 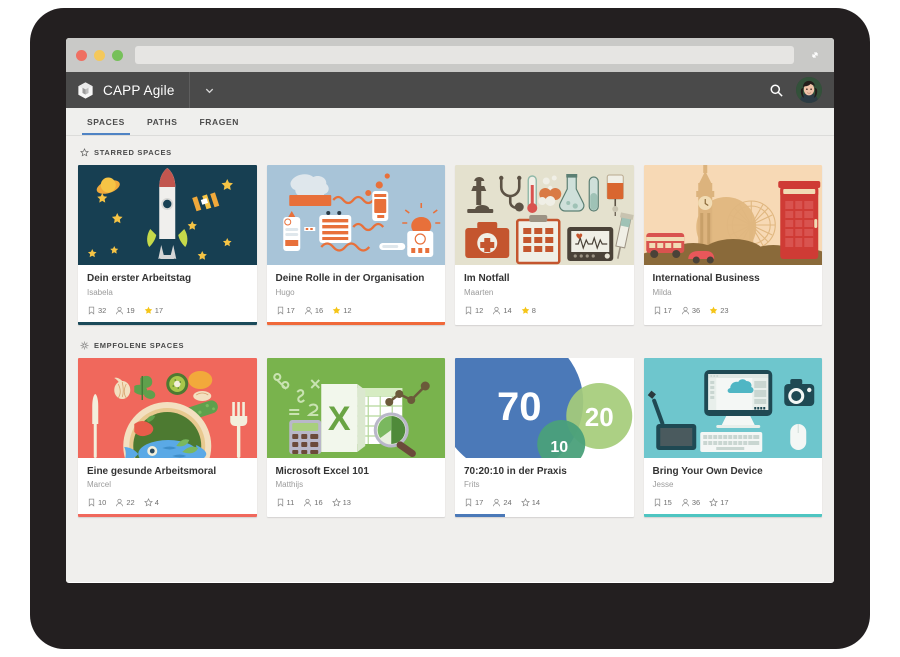 I want to click on stars-count: 8, so click(x=533, y=310).